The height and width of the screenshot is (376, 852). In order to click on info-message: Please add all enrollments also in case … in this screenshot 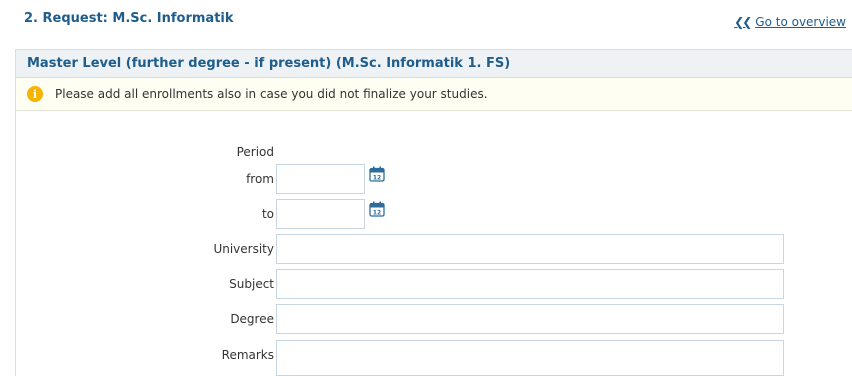, I will do `click(271, 94)`.